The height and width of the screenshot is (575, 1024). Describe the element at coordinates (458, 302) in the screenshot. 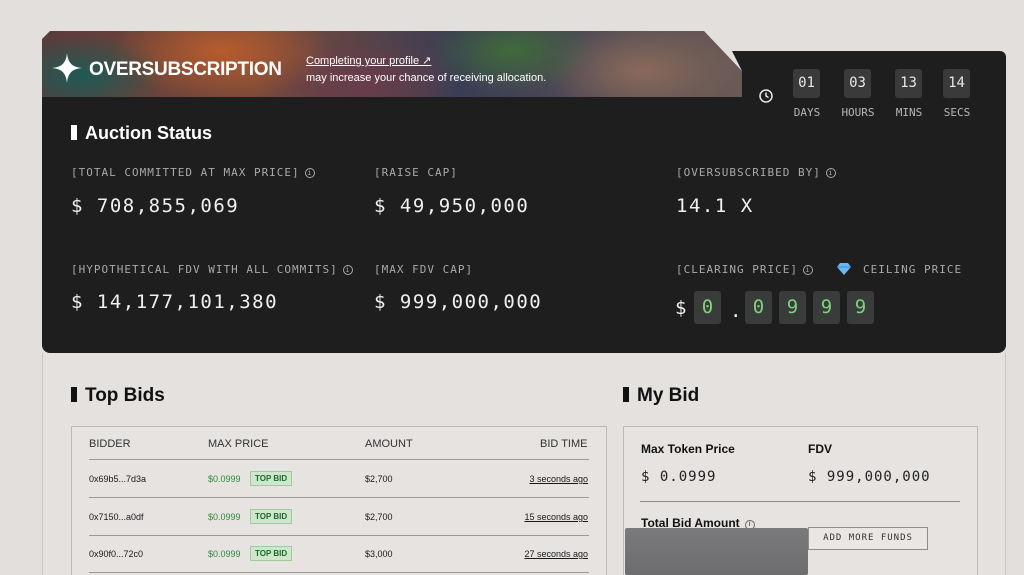

I see `max-fdv-cap-value: $ 999,000,000` at that location.